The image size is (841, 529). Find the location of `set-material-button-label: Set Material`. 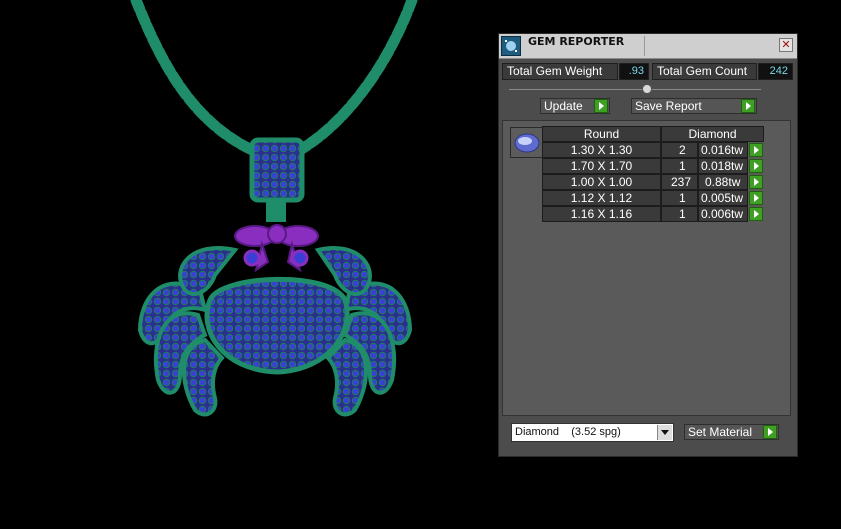

set-material-button-label: Set Material is located at coordinates (720, 432).